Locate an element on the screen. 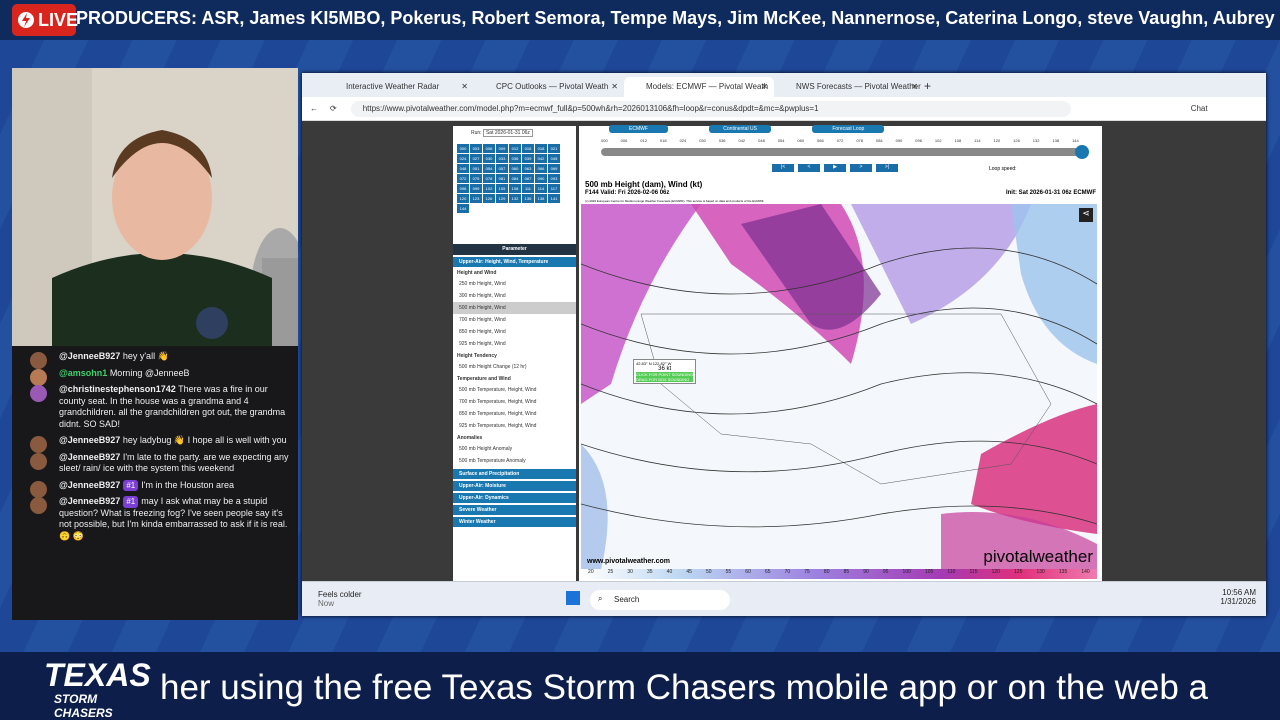 The image size is (1280, 720). loop-hour: 138 is located at coordinates (1055, 140).